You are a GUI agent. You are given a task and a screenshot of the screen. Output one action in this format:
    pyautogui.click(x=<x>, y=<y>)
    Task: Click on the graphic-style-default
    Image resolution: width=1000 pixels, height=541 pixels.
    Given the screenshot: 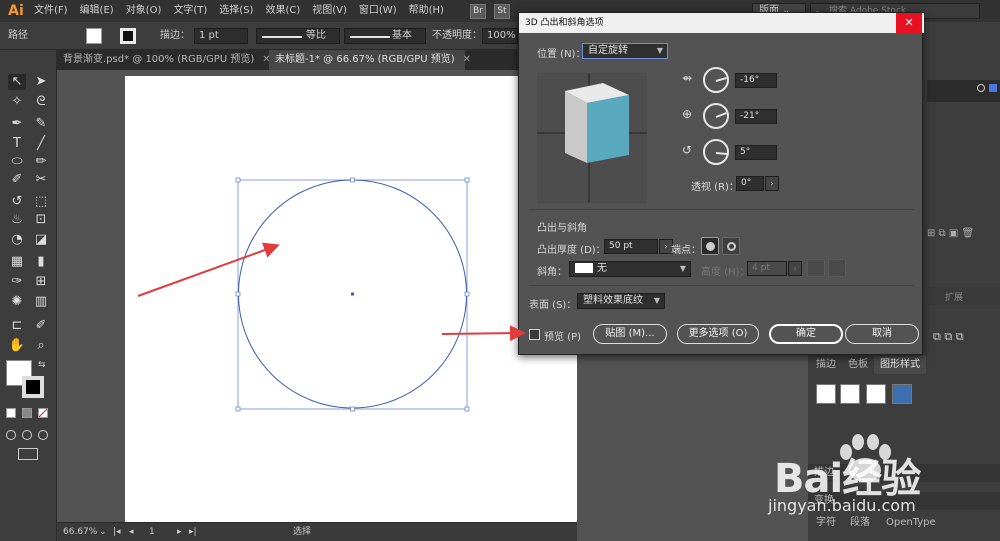 What is the action you would take?
    pyautogui.click(x=826, y=394)
    